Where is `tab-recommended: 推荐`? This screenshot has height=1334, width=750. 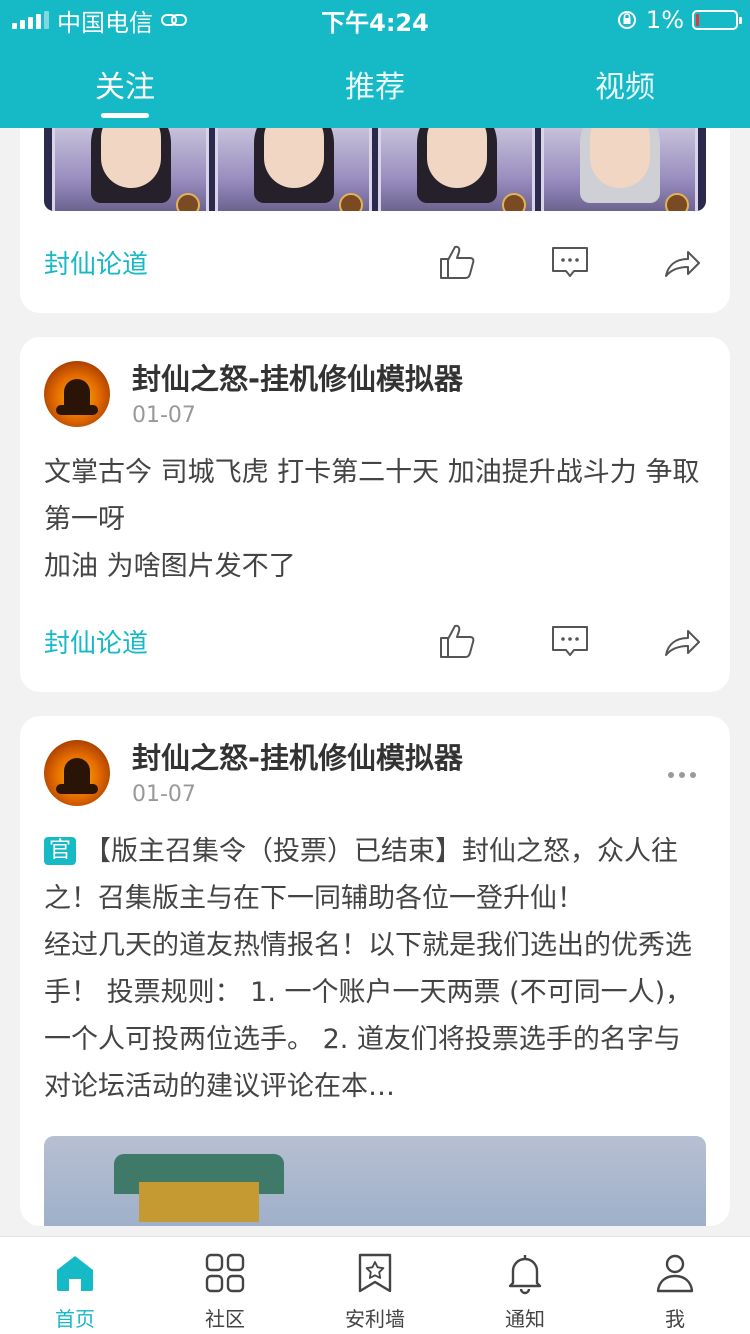
tab-recommended: 推荐 is located at coordinates (375, 84).